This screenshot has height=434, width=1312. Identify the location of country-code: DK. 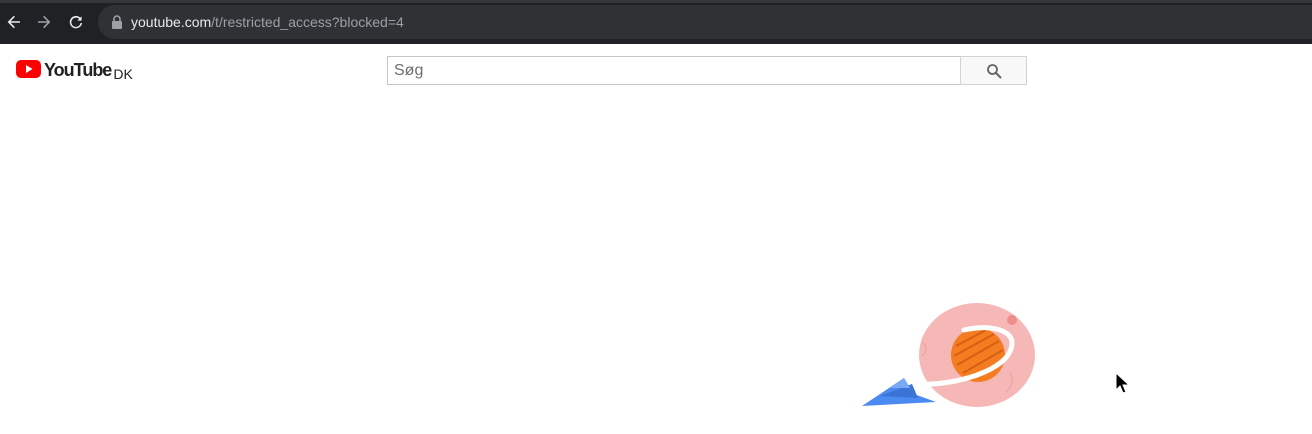
(123, 74).